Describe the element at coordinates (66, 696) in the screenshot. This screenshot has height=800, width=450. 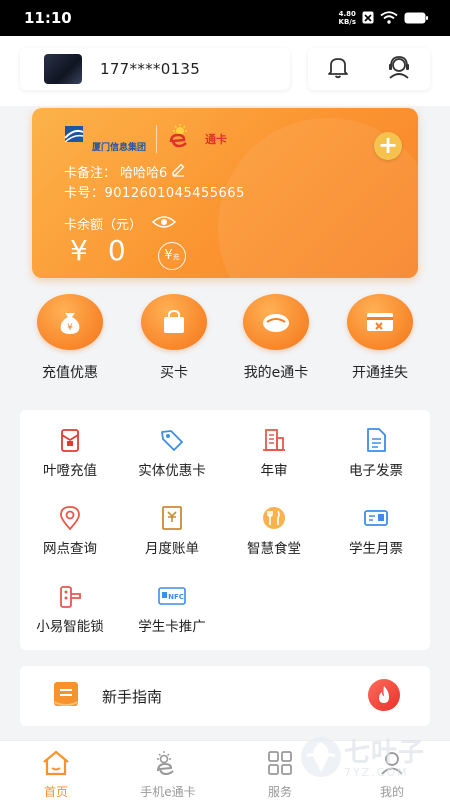
I see `guide-scroll-icon` at that location.